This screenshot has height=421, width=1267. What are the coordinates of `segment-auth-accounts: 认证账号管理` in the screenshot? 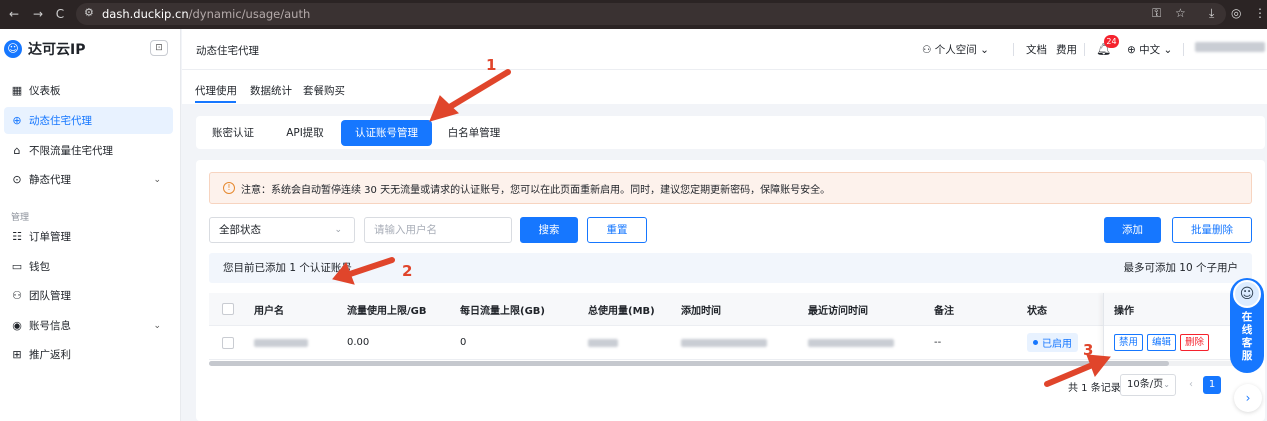 It's located at (386, 133).